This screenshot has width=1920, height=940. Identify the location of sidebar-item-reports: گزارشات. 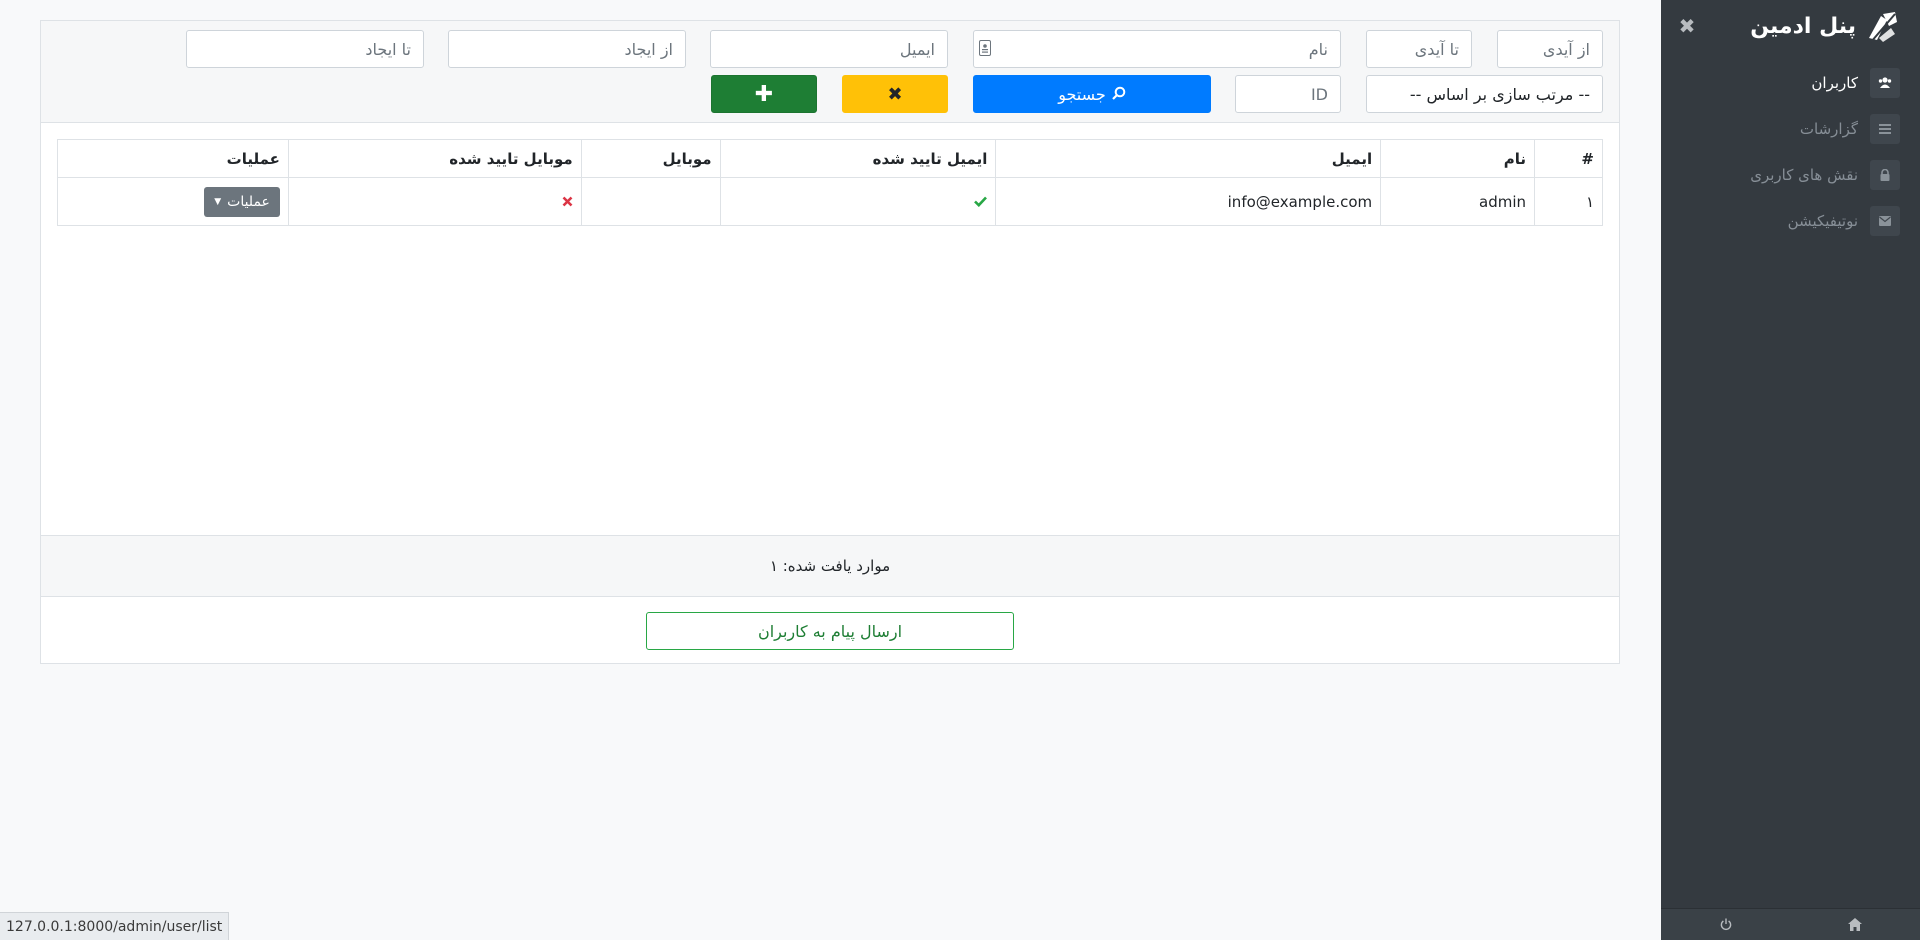
(1790, 129).